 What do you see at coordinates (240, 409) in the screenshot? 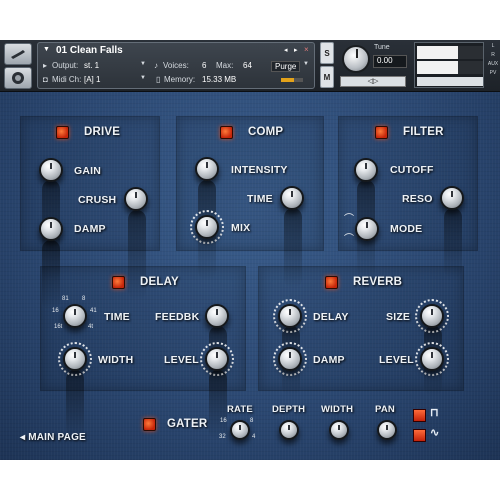
I see `gater-rate-label: RATE` at bounding box center [240, 409].